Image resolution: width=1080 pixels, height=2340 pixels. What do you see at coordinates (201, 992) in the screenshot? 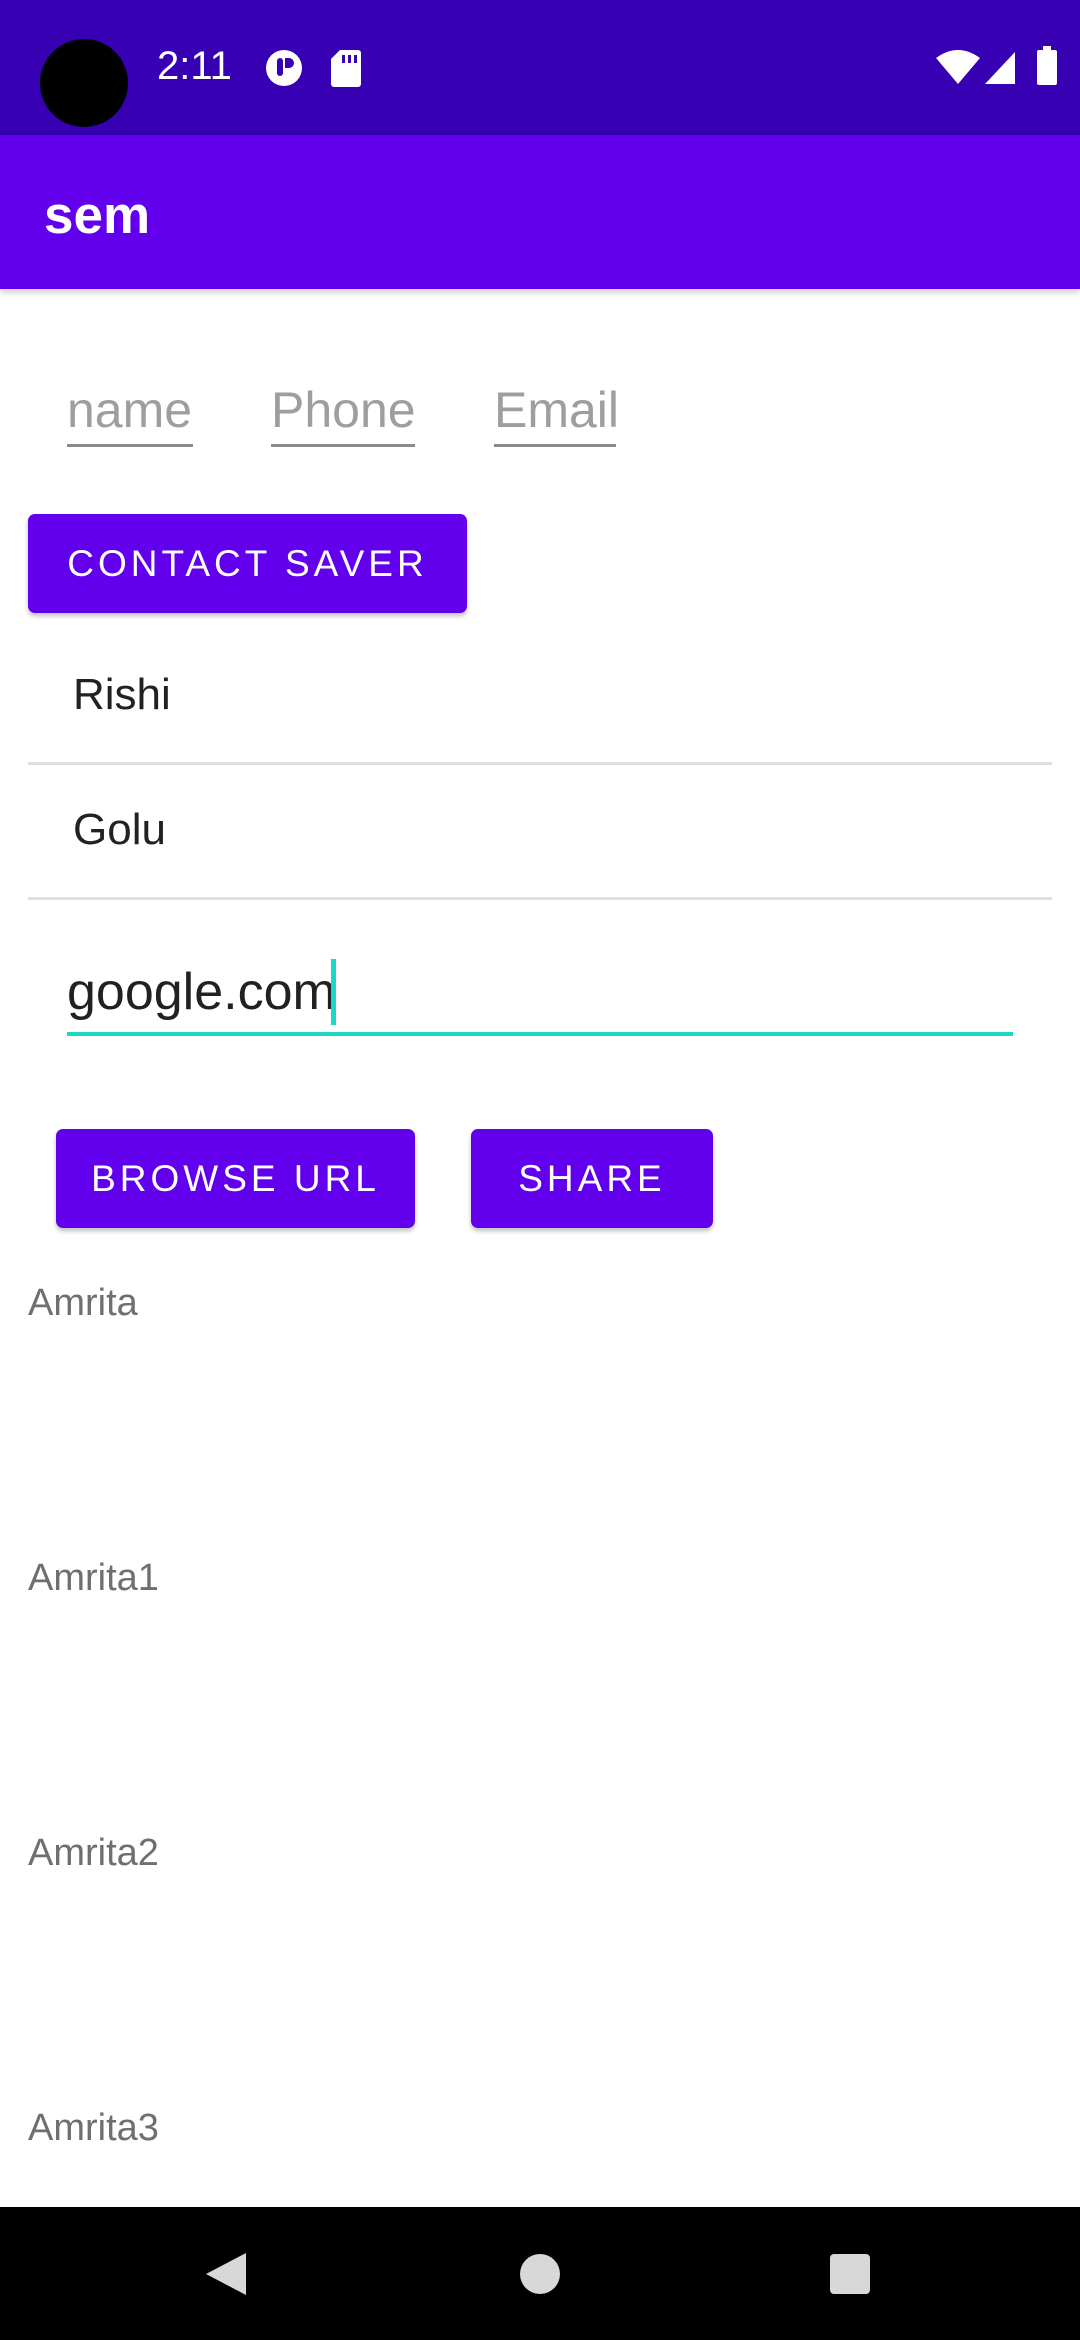
I see `url-input-text: google.com` at bounding box center [201, 992].